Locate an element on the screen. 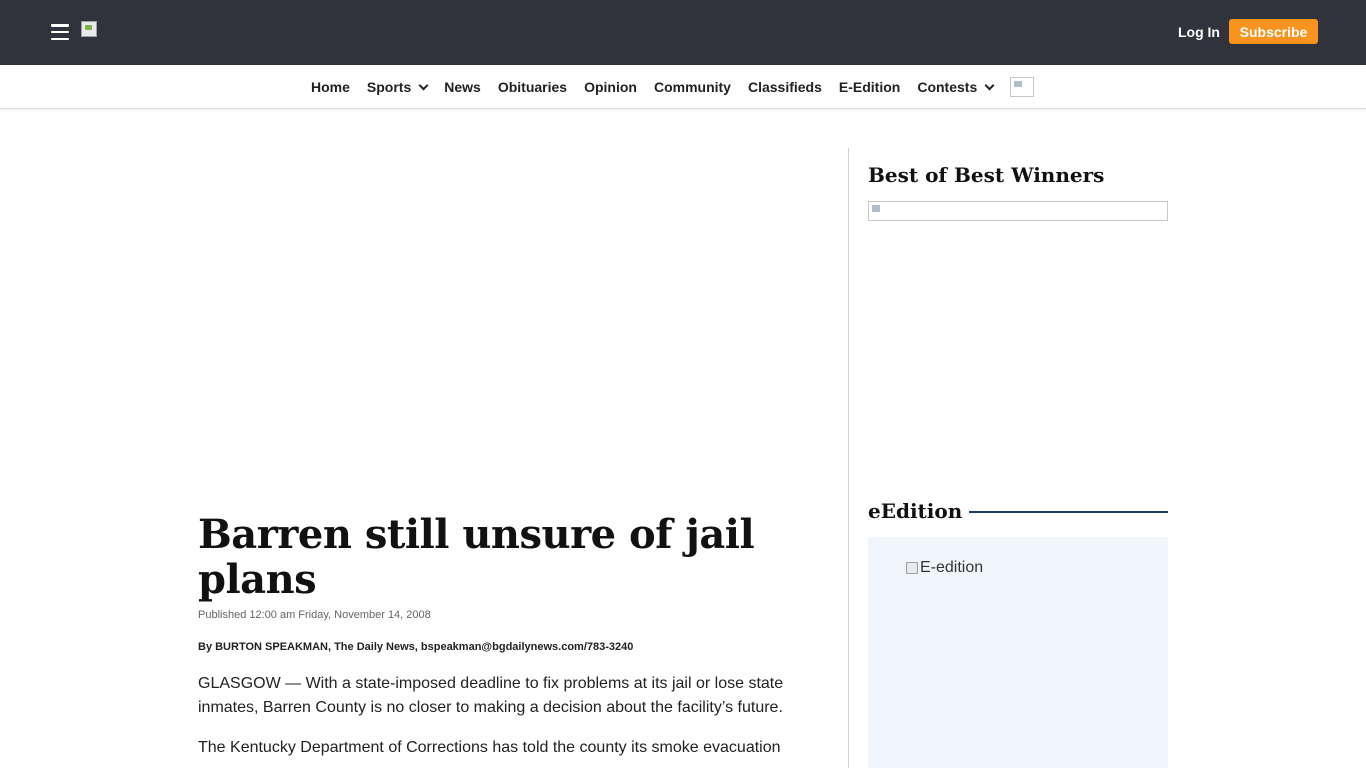 The image size is (1366, 768). nav-item-opinion: Opinion is located at coordinates (610, 87).